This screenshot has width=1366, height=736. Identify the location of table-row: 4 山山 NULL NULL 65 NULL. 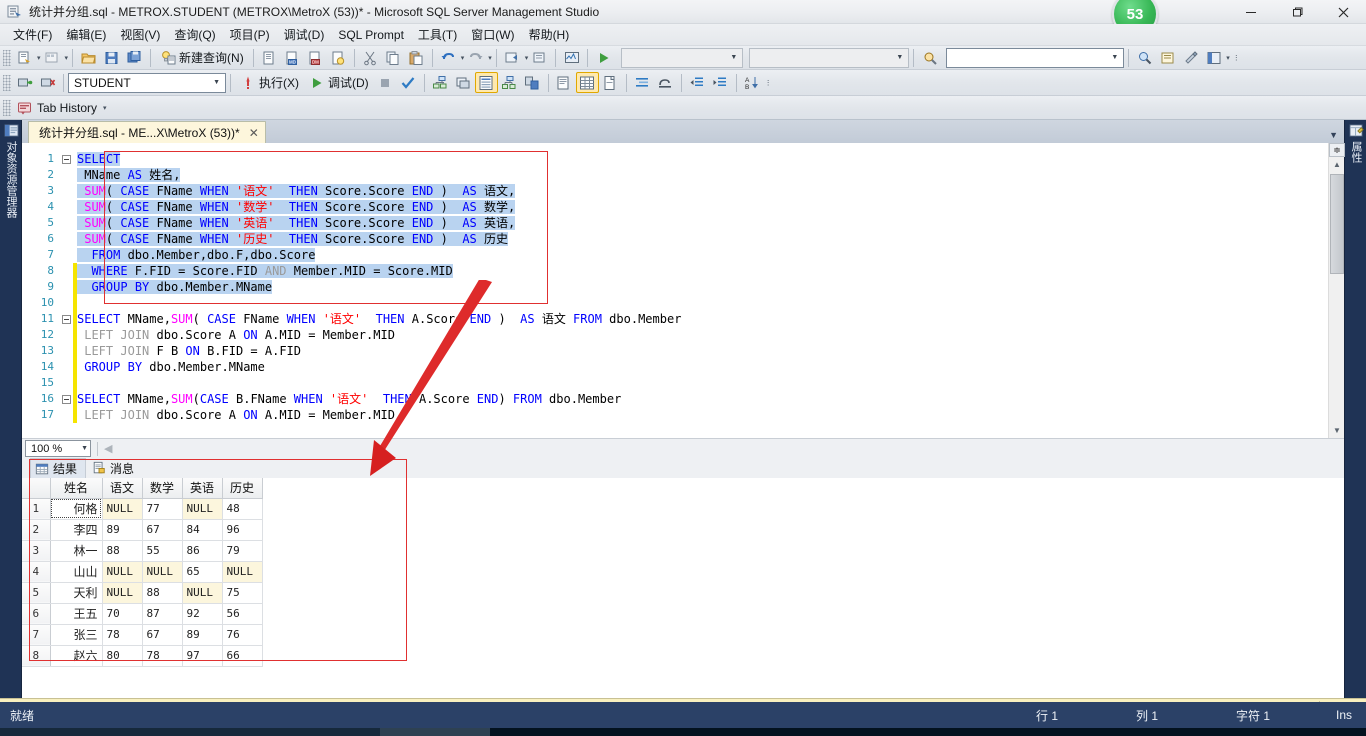
(142, 572).